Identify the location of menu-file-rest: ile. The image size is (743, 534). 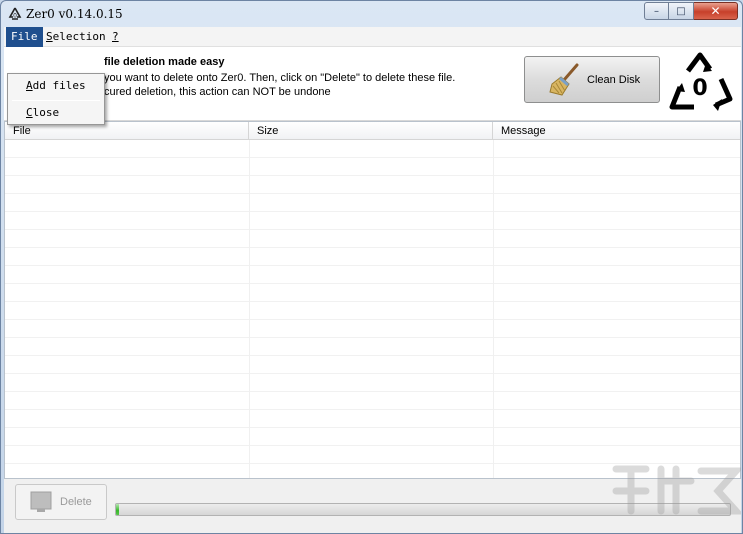
(27, 36).